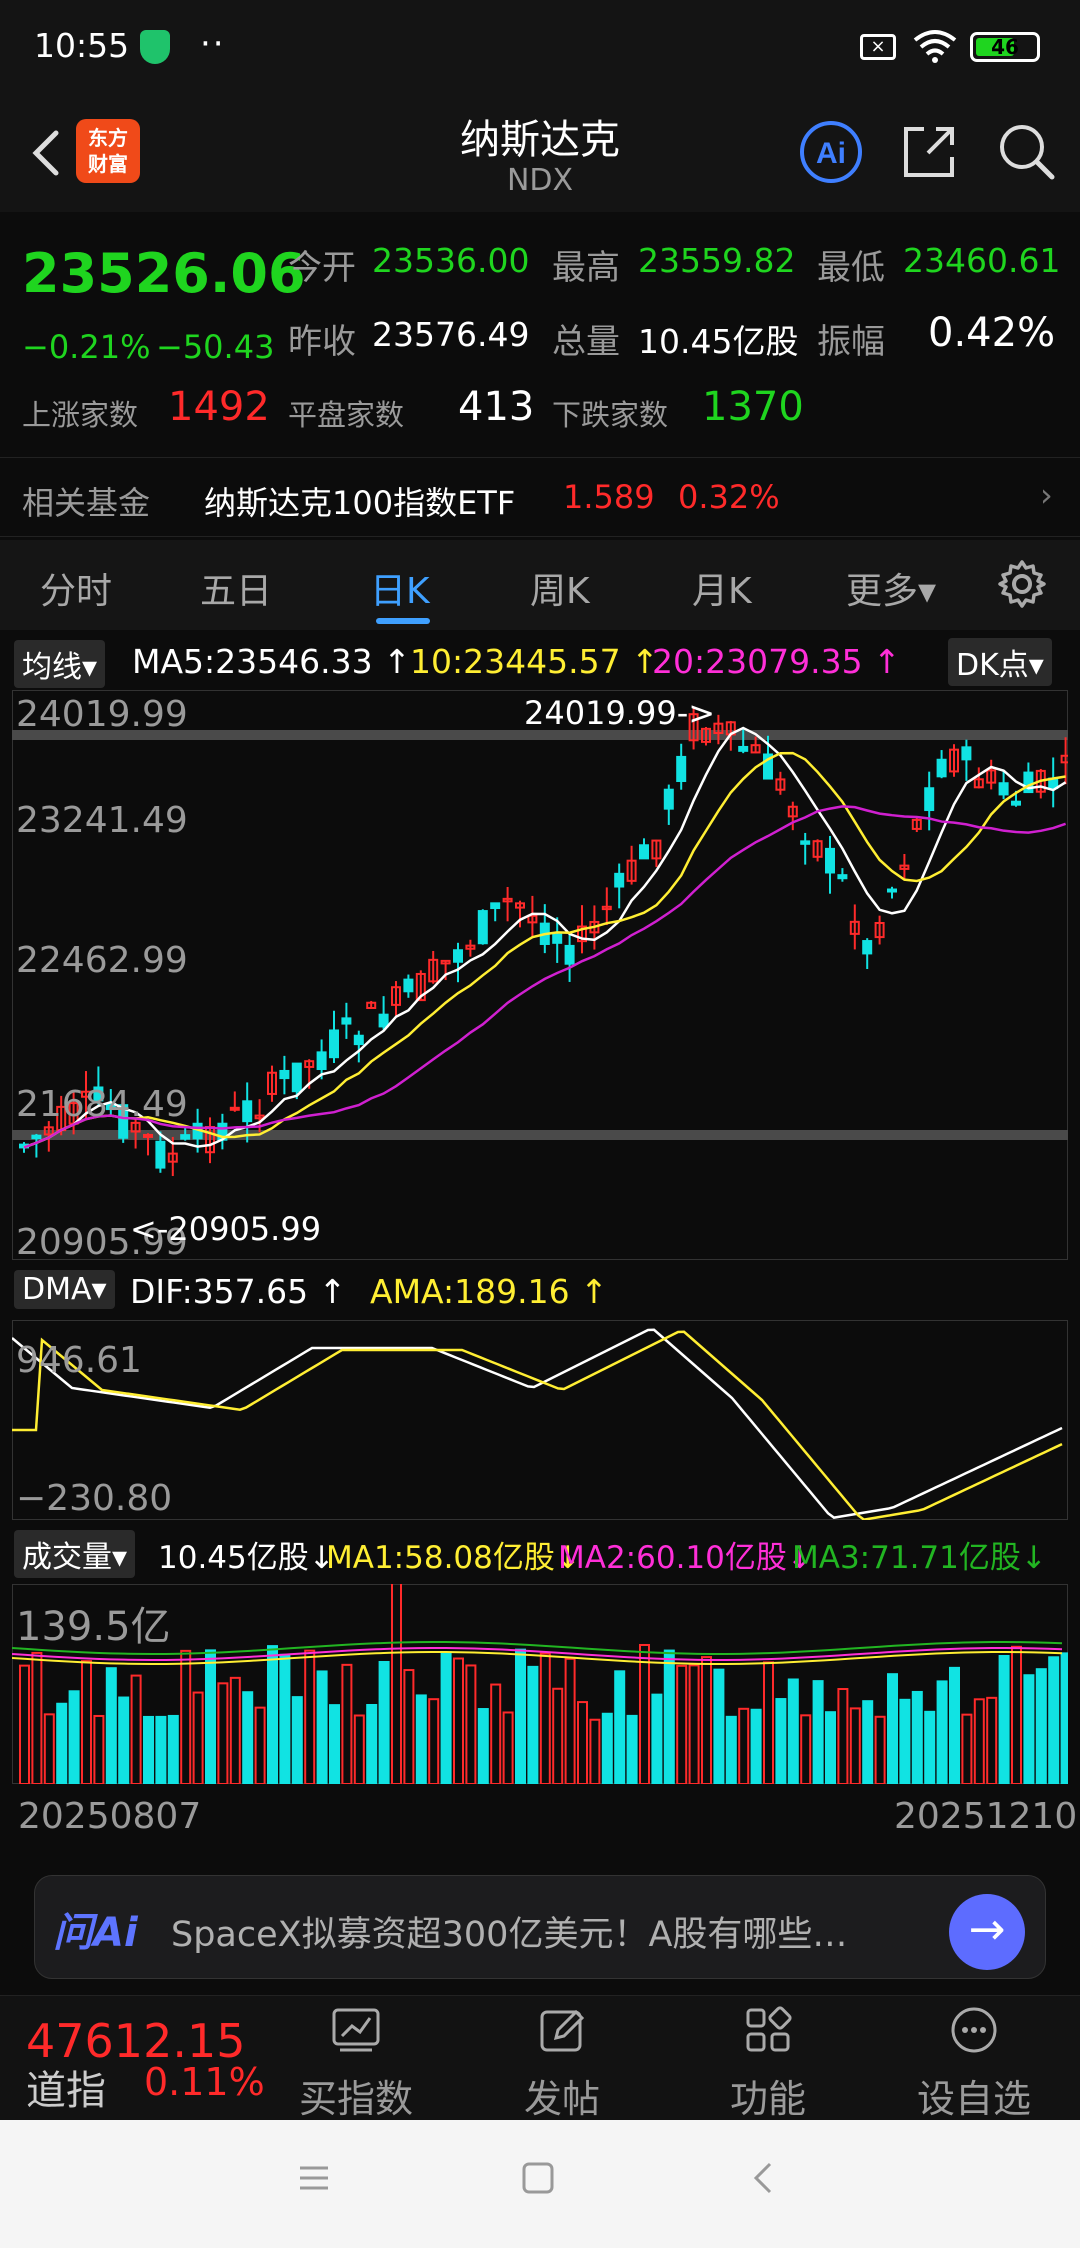  I want to click on volume-indicator-select: 成交量▾, so click(75, 1554).